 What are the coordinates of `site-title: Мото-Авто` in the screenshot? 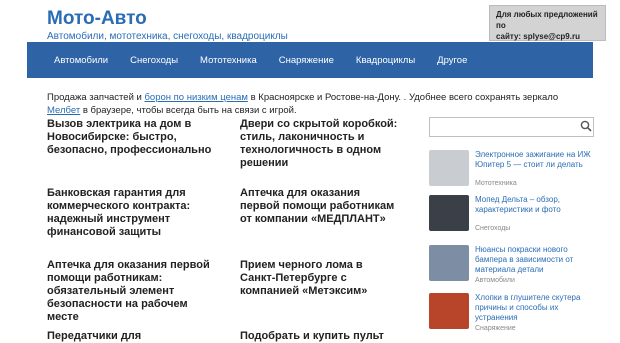 It's located at (97, 19).